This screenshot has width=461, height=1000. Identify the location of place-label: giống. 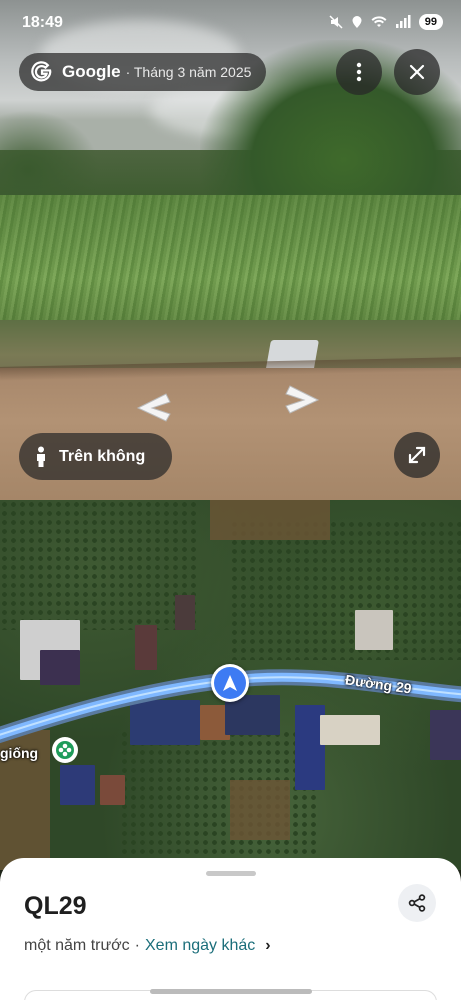
(19, 753).